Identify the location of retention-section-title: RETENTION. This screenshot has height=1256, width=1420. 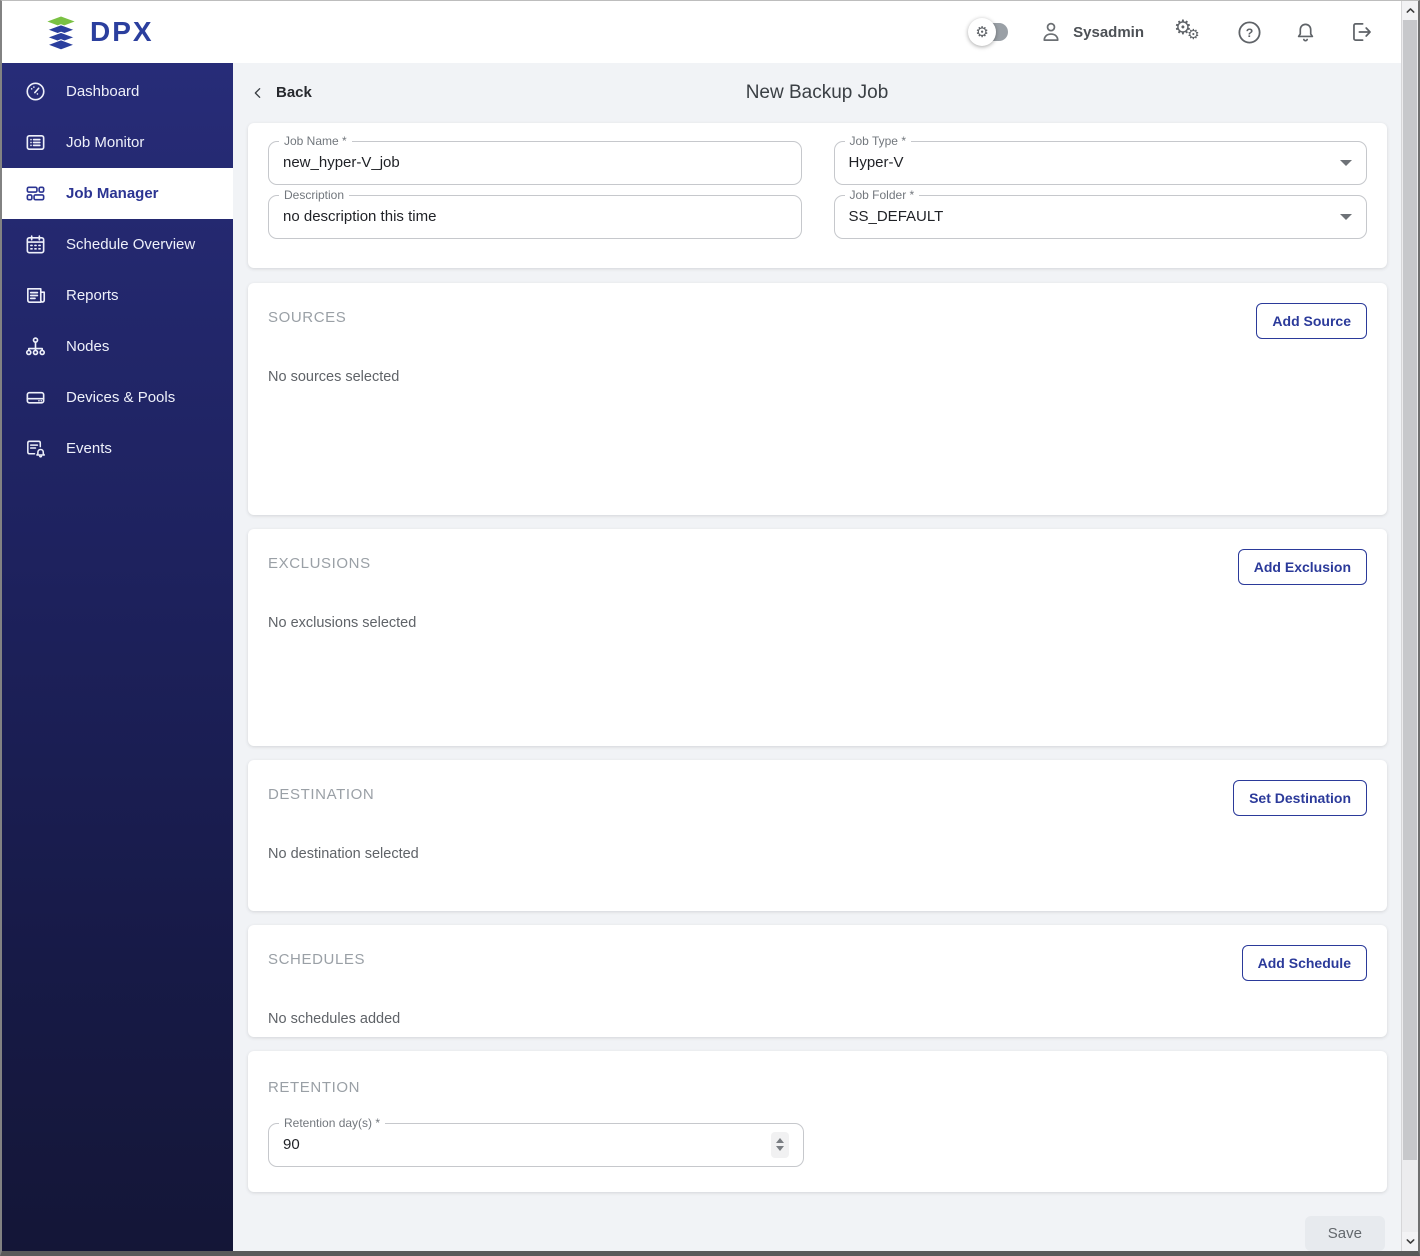
(314, 1087).